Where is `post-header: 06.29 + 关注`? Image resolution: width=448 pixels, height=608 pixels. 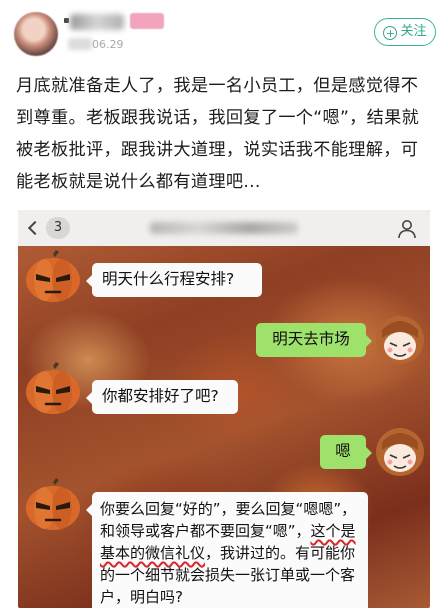 post-header: 06.29 + 关注 is located at coordinates (224, 34).